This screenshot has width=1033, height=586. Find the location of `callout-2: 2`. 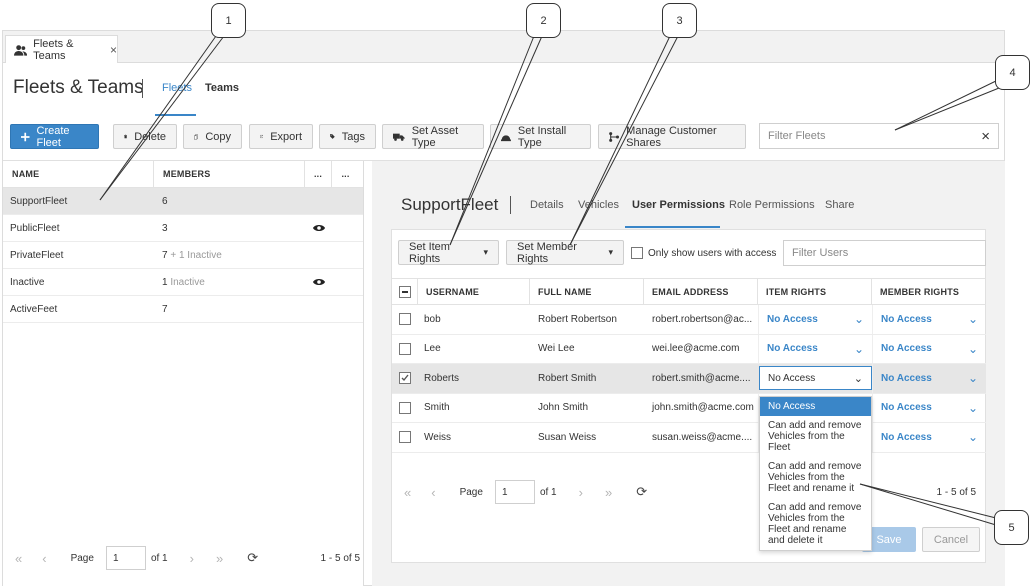

callout-2: 2 is located at coordinates (543, 20).